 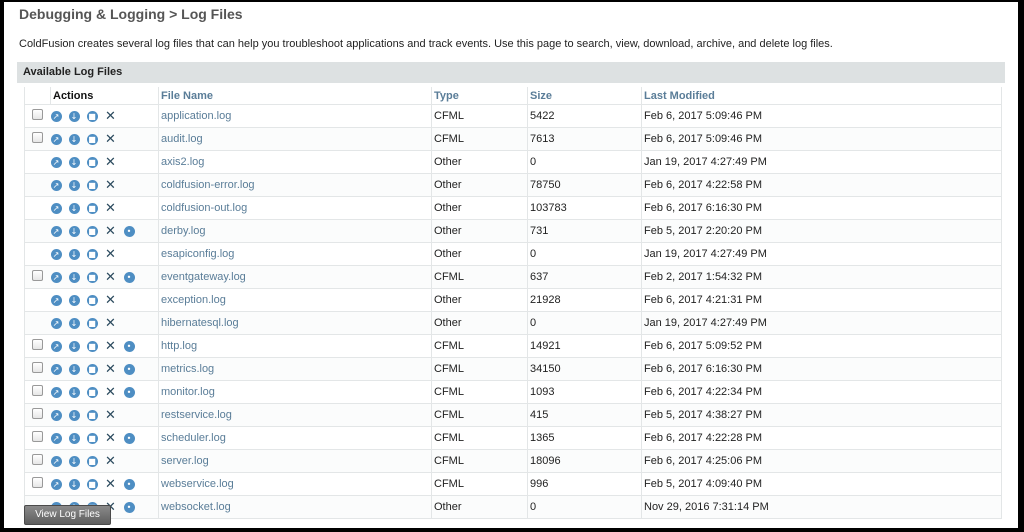 I want to click on file-name-link: application.log, so click(x=295, y=116).